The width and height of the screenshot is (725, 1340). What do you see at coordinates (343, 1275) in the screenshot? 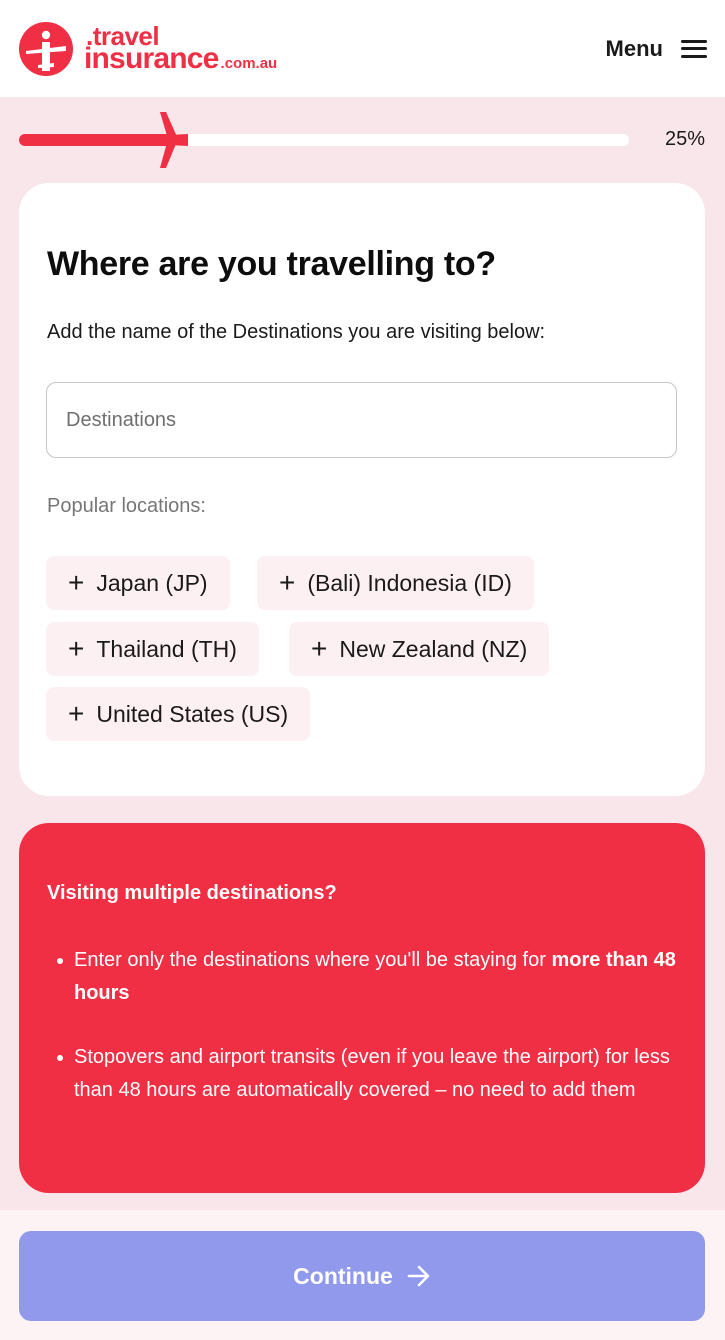
I see `continue-label: Continue` at bounding box center [343, 1275].